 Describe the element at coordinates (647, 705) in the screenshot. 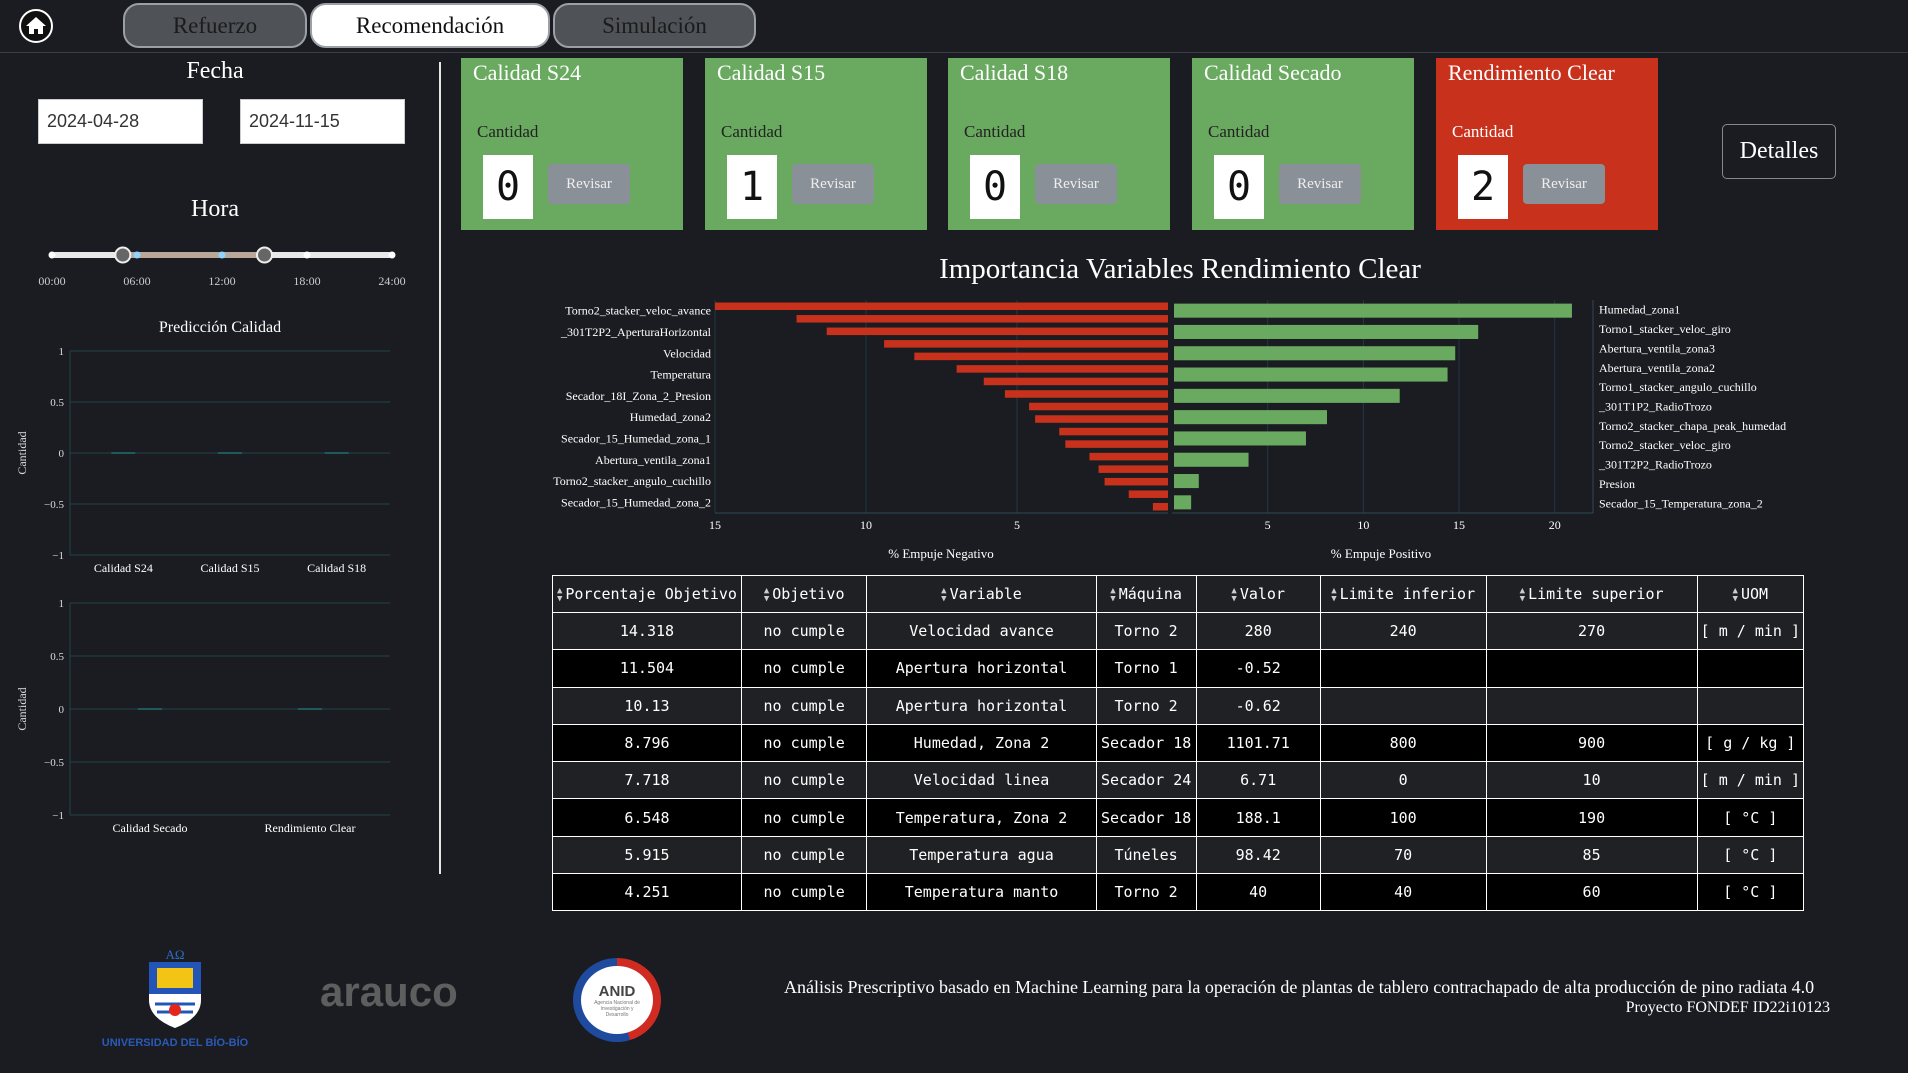

I see `table-cell: 10.13` at that location.